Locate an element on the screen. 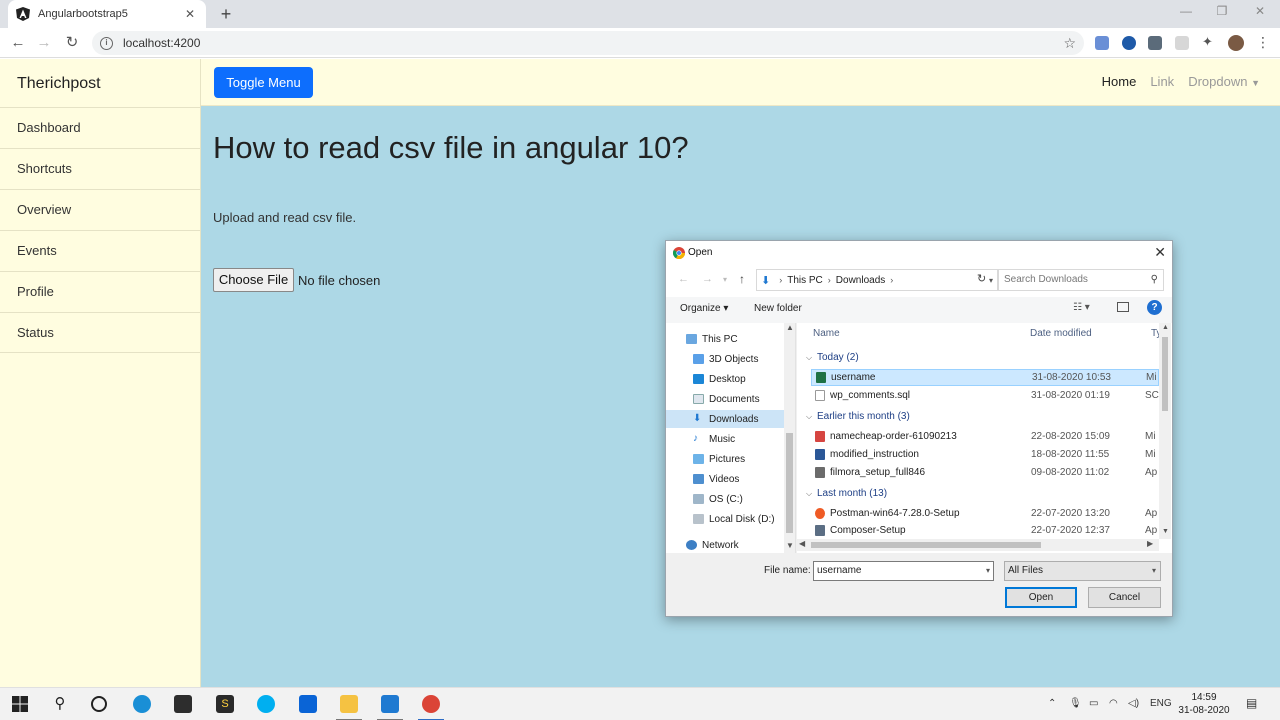  organize-menu: Organize ▾ is located at coordinates (704, 308).